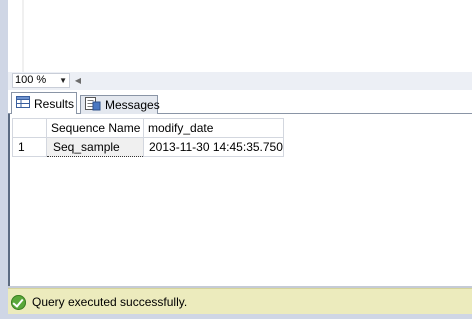 This screenshot has height=319, width=472. I want to click on editor-margin, so click(15, 36).